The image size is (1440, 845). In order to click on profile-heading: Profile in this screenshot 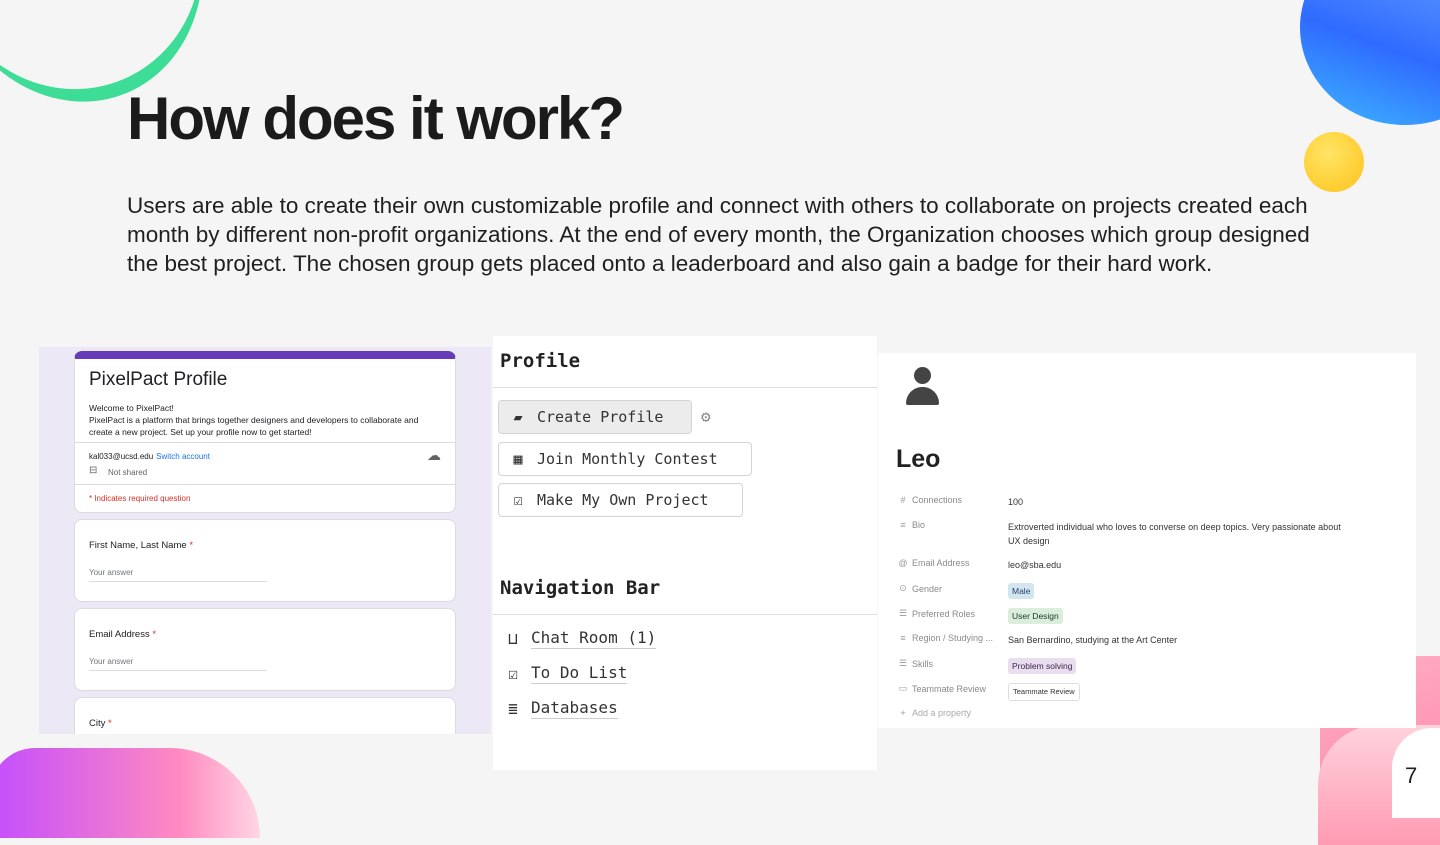, I will do `click(540, 361)`.